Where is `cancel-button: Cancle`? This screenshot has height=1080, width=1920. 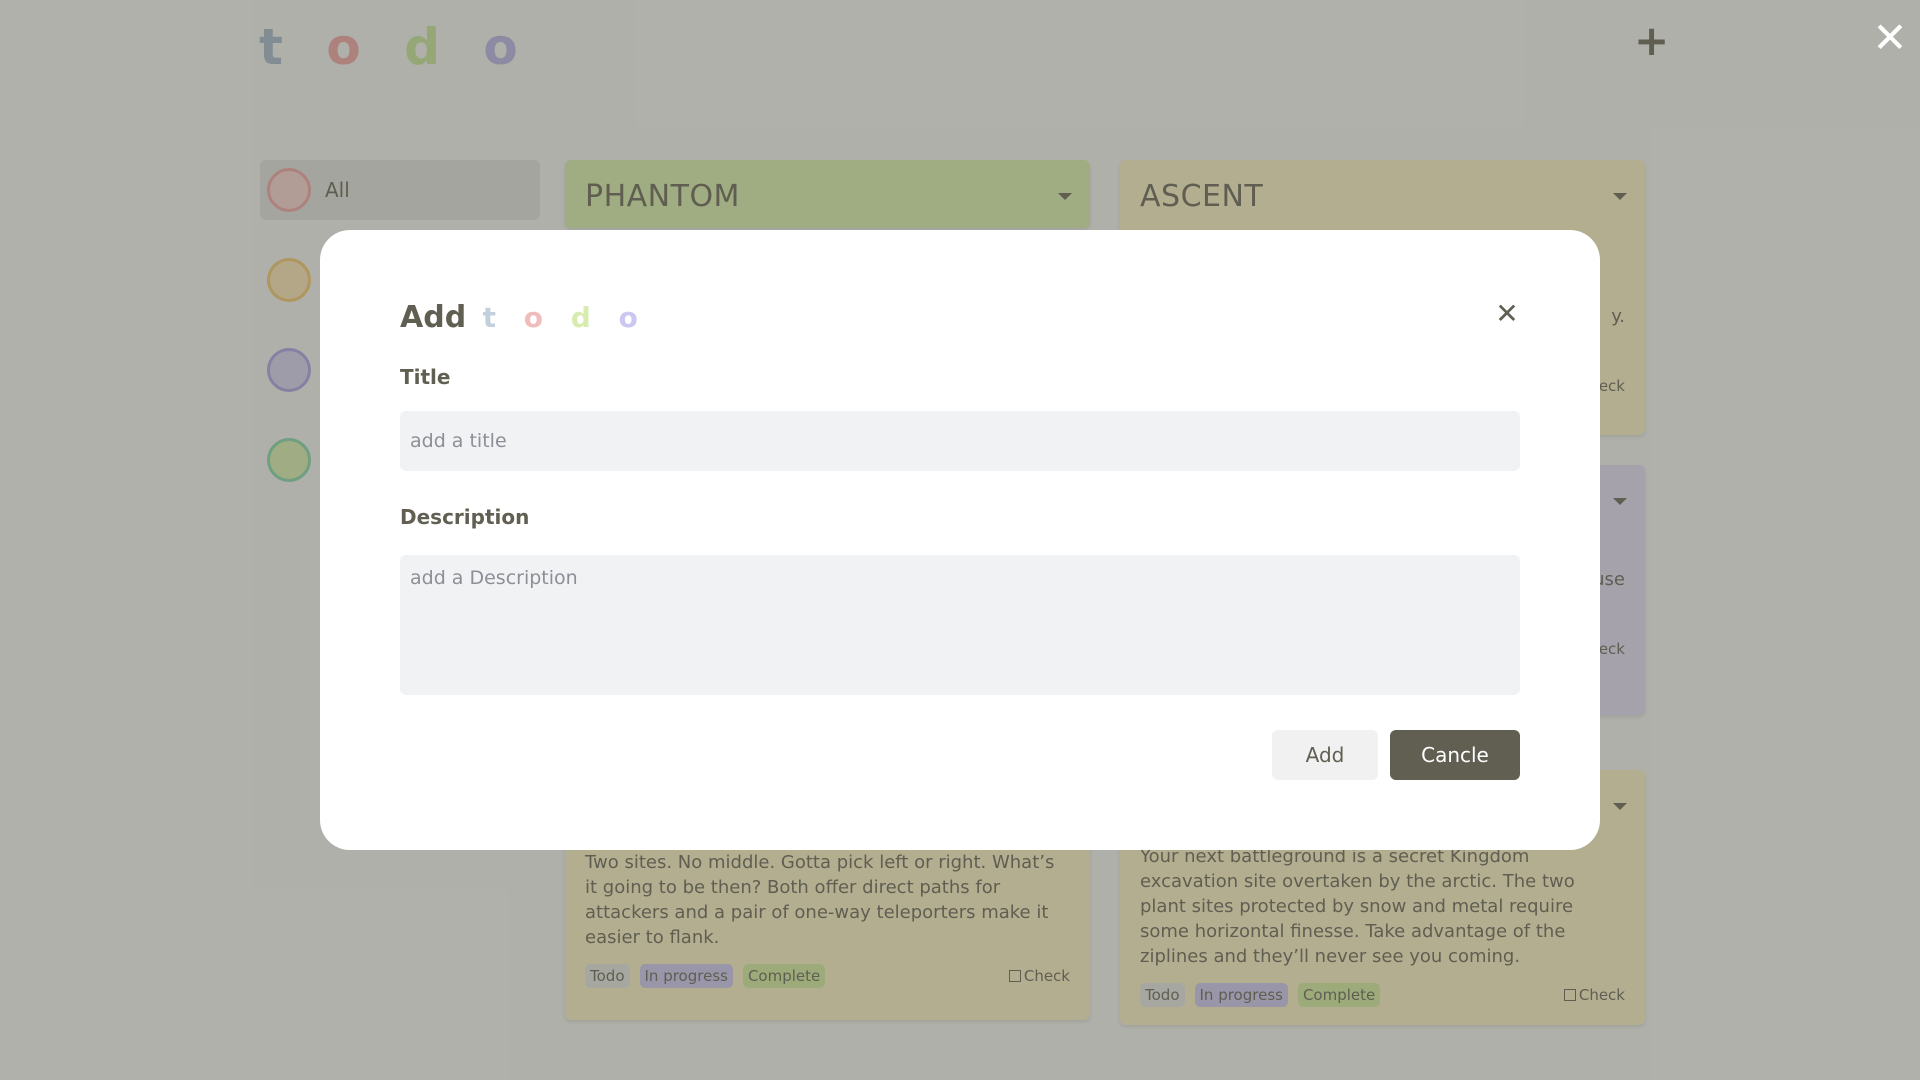
cancel-button: Cancle is located at coordinates (1455, 755).